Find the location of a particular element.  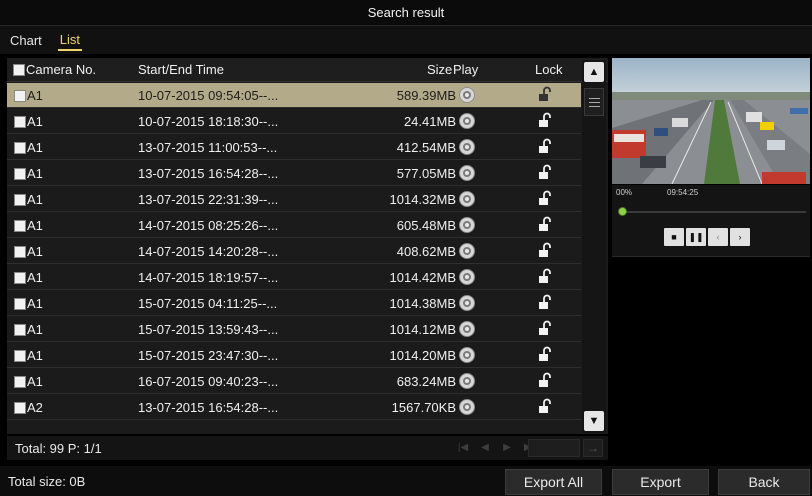

playback-time: 09:54:25 is located at coordinates (683, 192).